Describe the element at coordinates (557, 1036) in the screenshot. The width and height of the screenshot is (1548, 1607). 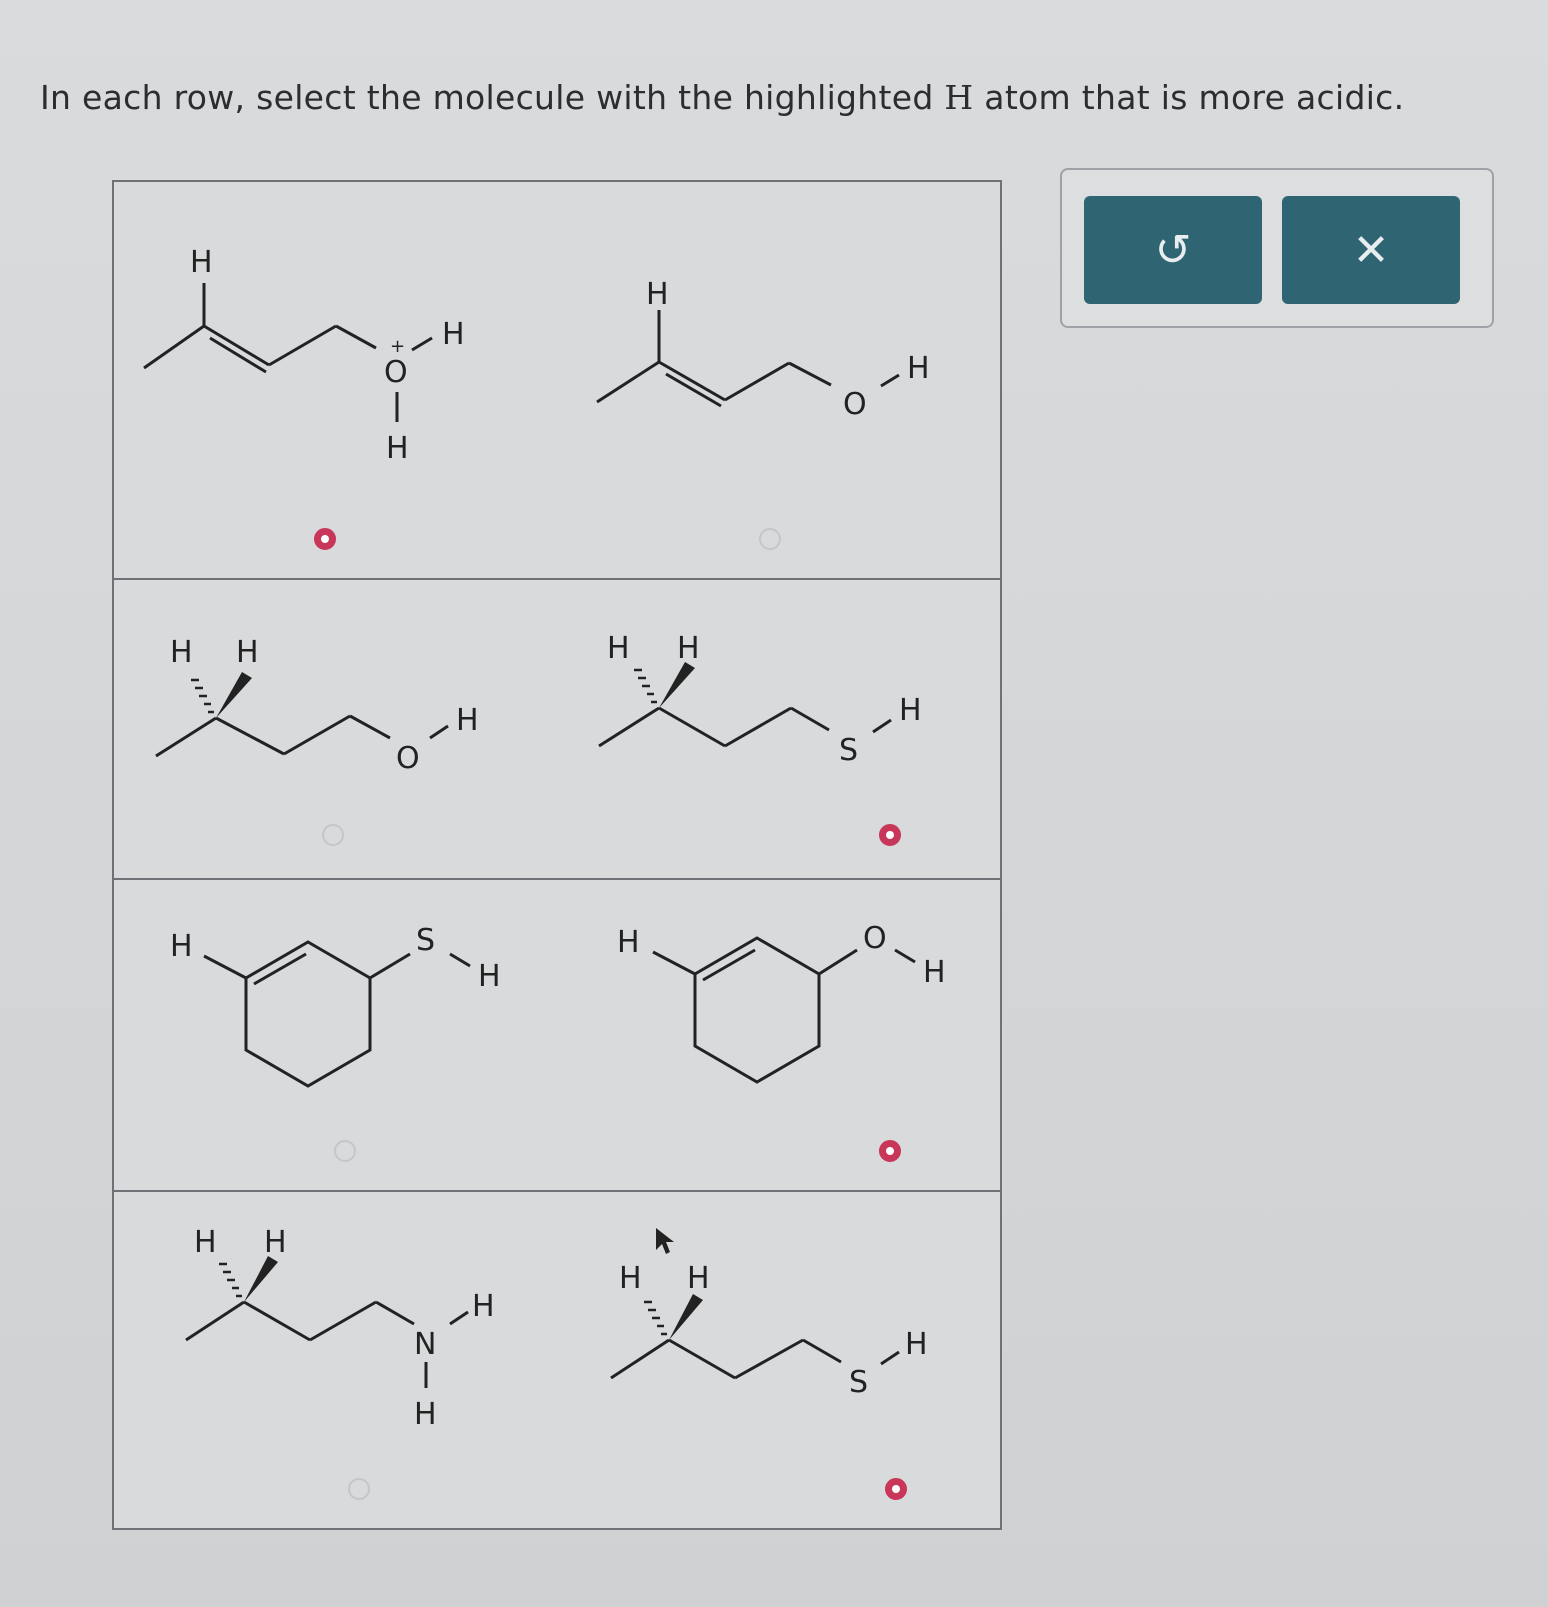
I see `answer-row-3: H S H H O H` at that location.